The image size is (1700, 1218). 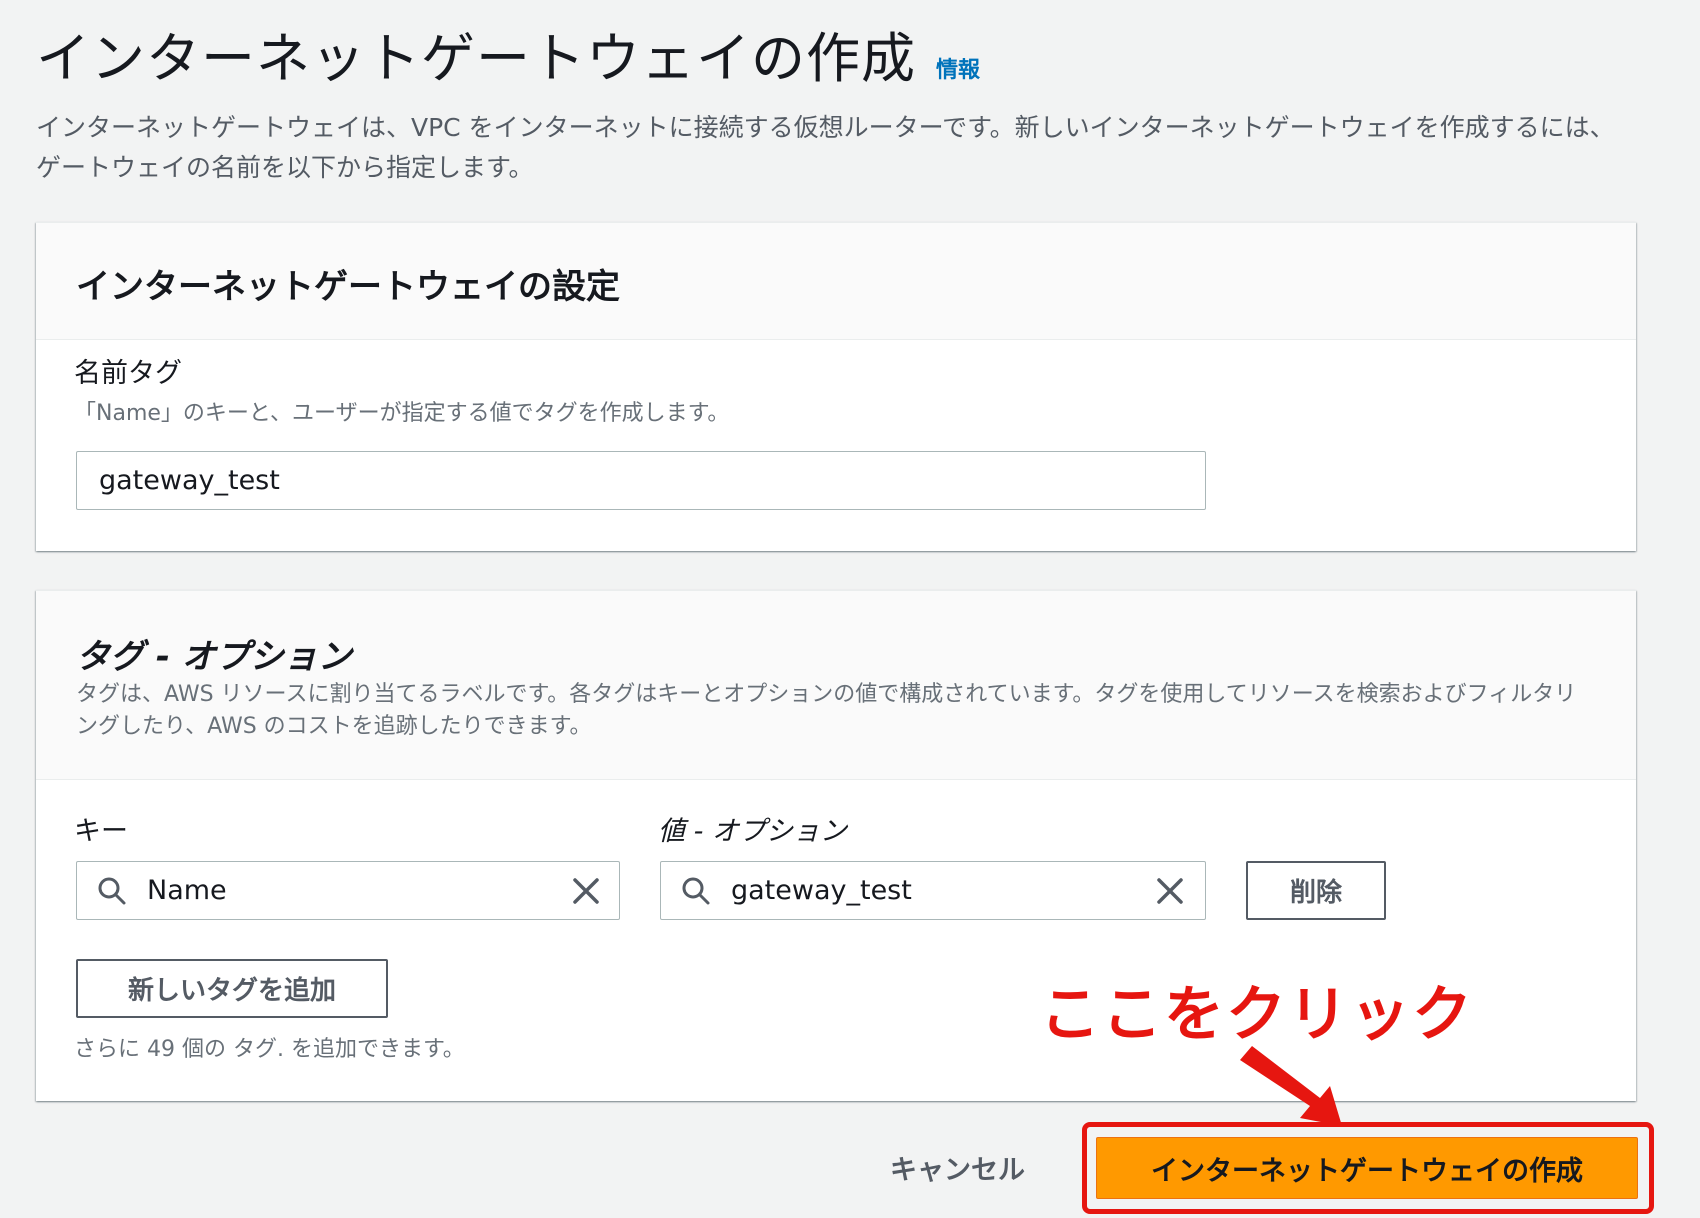 What do you see at coordinates (101, 831) in the screenshot?
I see `tag-key-label: キー` at bounding box center [101, 831].